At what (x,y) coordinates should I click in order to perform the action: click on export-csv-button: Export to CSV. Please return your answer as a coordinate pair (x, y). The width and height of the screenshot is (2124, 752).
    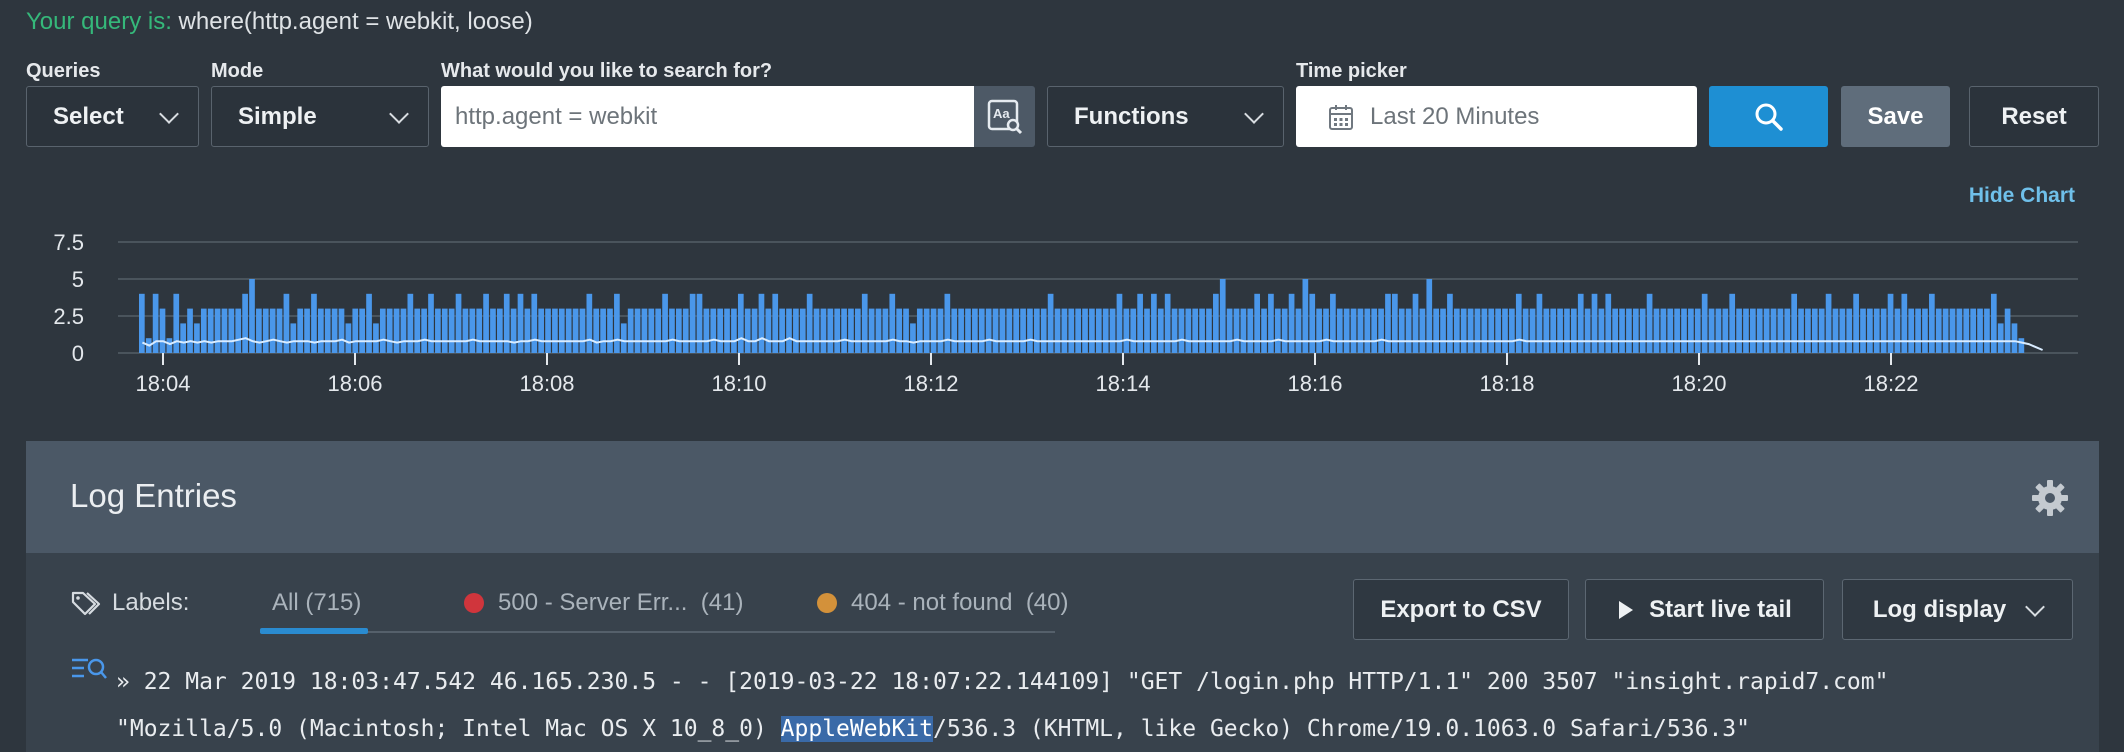
    Looking at the image, I should click on (1461, 609).